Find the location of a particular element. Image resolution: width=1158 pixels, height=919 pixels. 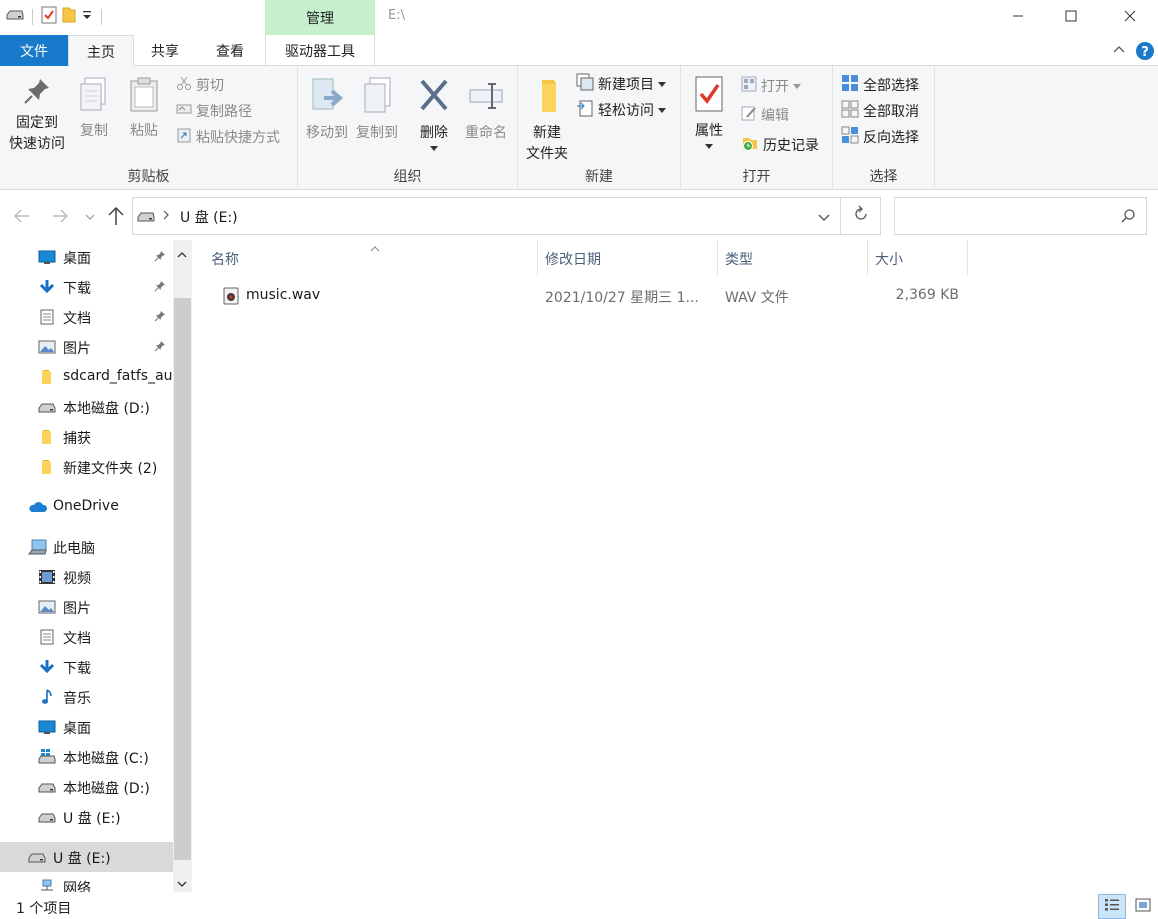

select-none-button: 全部取消 is located at coordinates (880, 111).